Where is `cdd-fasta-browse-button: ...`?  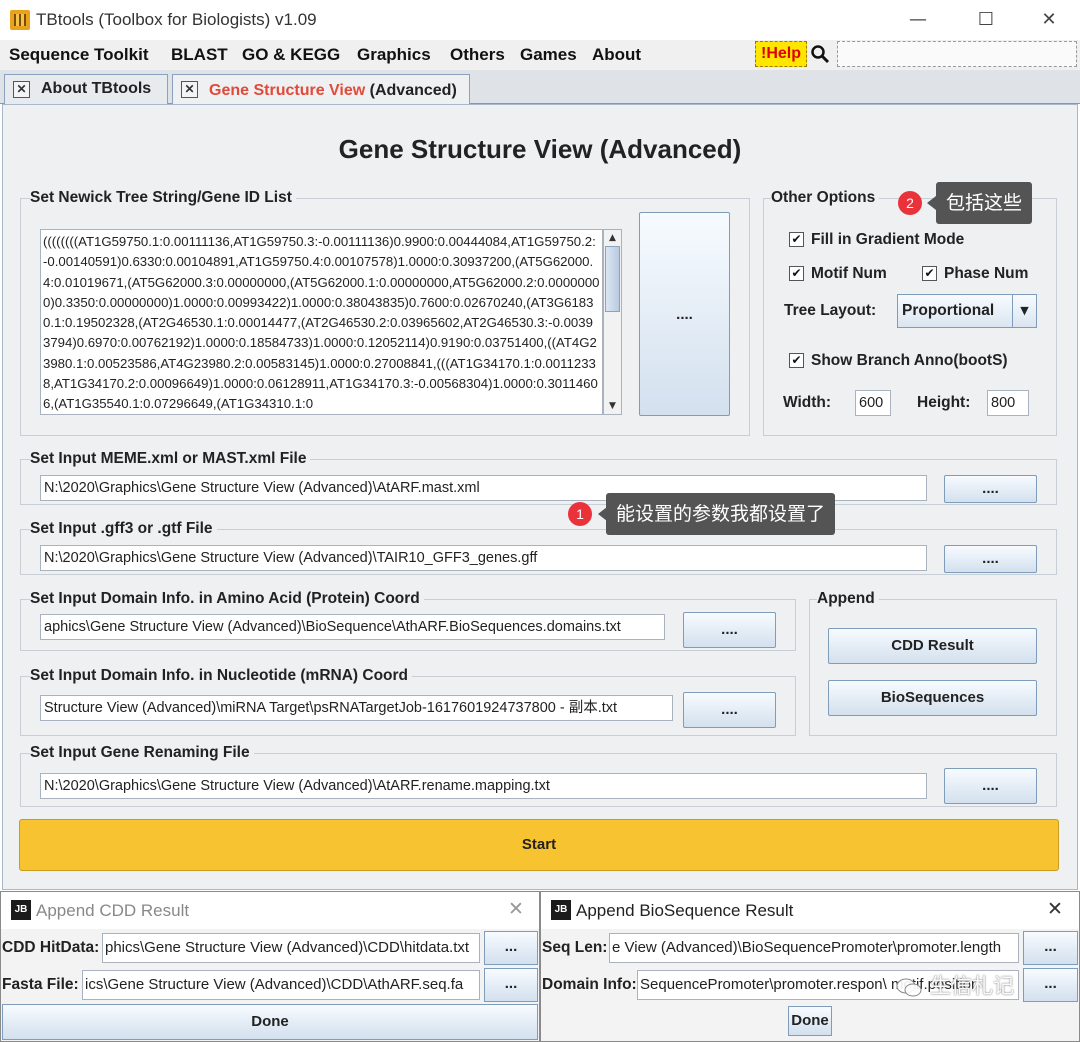
cdd-fasta-browse-button: ... is located at coordinates (511, 985).